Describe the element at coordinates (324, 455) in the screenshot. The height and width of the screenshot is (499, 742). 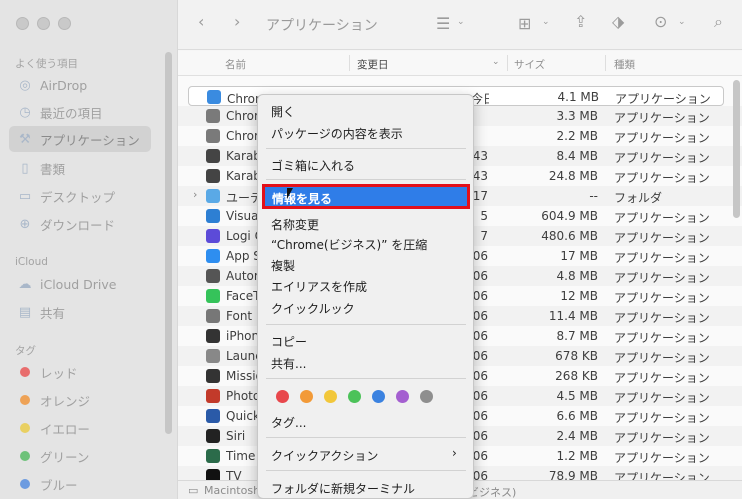
I see `menu-item-quick-actions: クイックアクション` at that location.